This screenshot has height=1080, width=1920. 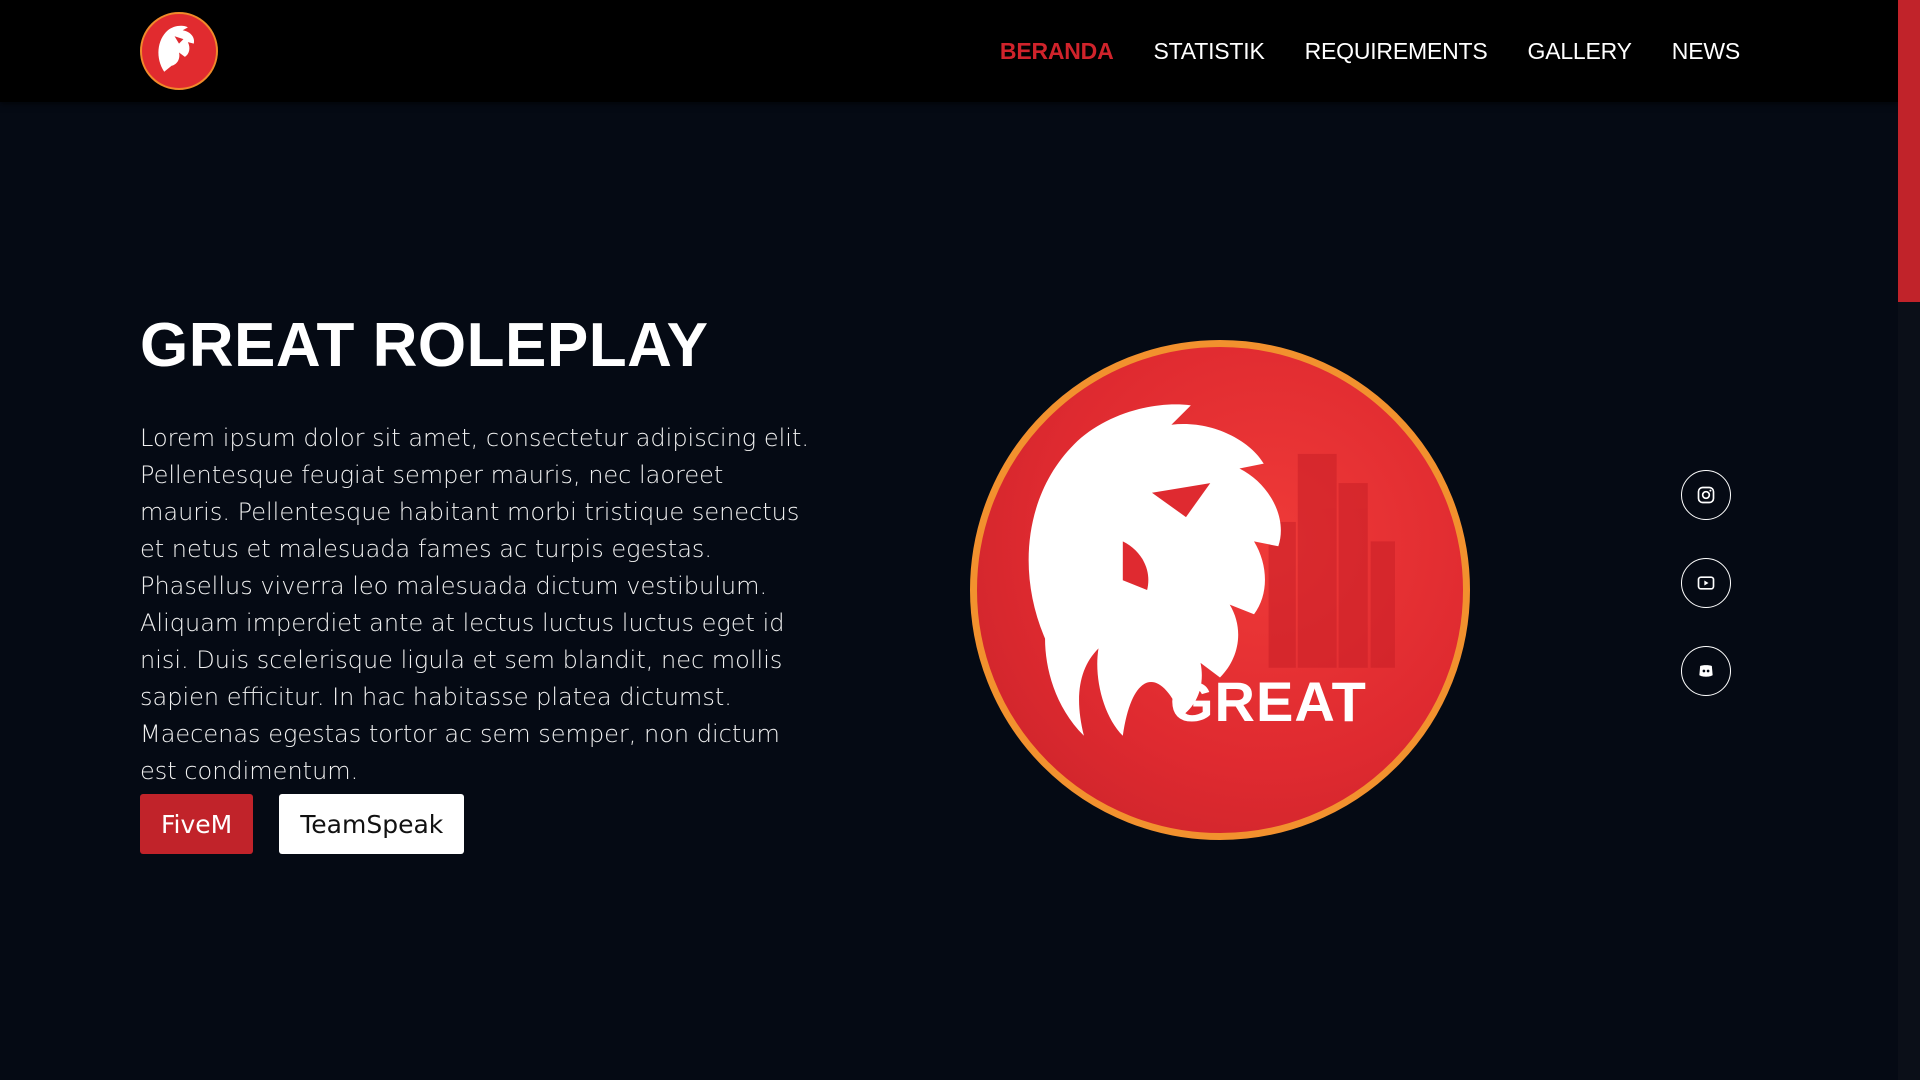 I want to click on site-logo, so click(x=179, y=51).